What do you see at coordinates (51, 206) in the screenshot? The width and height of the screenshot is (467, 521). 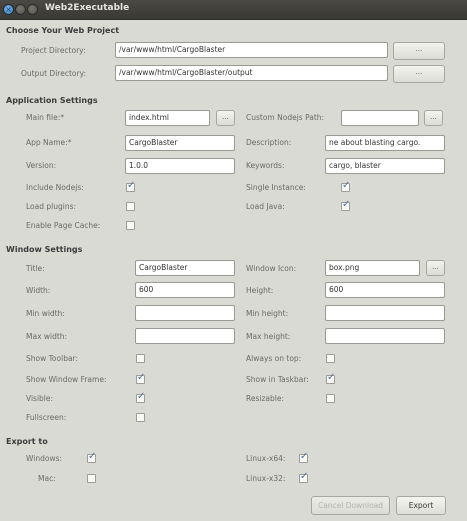 I see `load-plugins-label: Load plugins:` at bounding box center [51, 206].